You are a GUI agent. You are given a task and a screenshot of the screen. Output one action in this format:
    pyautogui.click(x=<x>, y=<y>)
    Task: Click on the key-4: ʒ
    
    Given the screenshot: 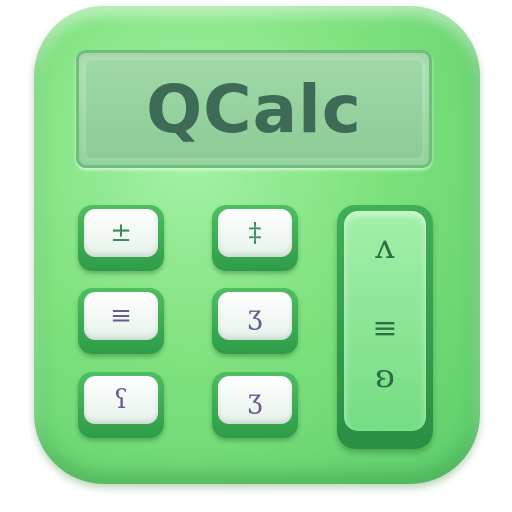 What is the action you would take?
    pyautogui.click(x=255, y=321)
    